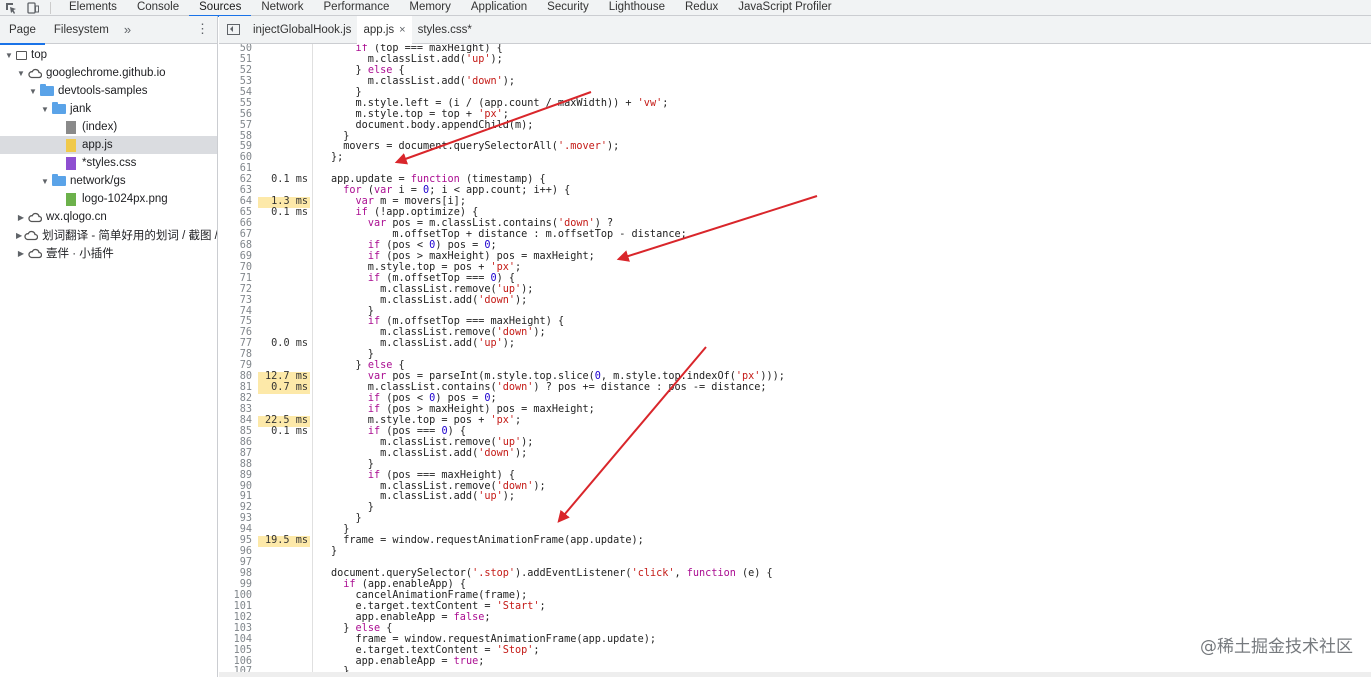 The image size is (1371, 677). Describe the element at coordinates (265, 93) in the screenshot. I see `gutter-line: 54` at that location.